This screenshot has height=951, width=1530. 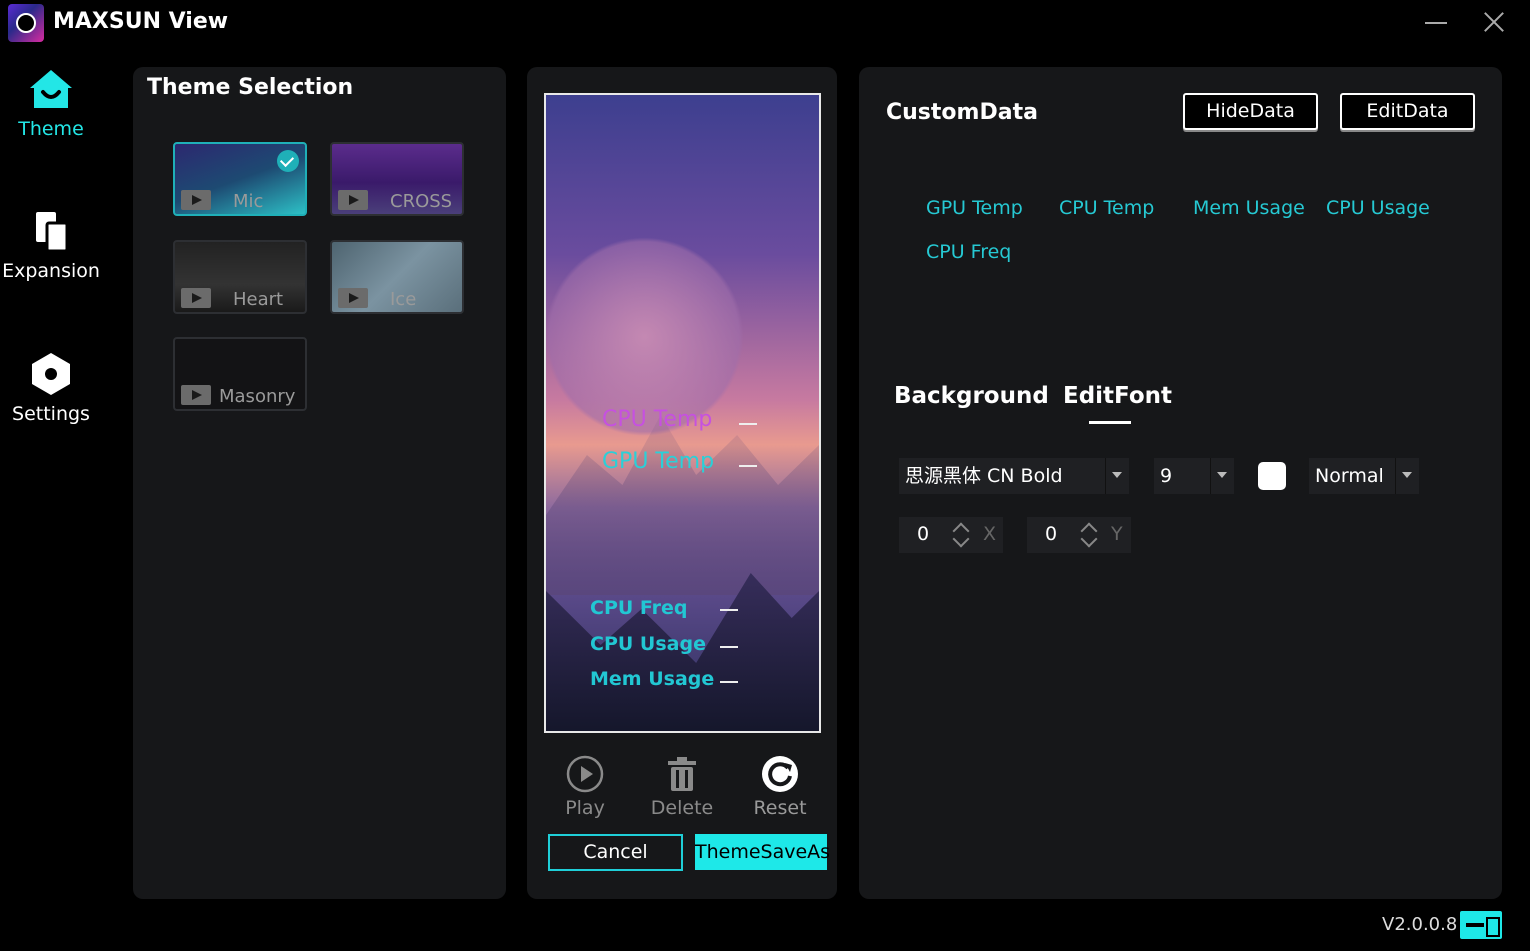 I want to click on font-family-value: 思源黑体 CN Bold, so click(x=984, y=476).